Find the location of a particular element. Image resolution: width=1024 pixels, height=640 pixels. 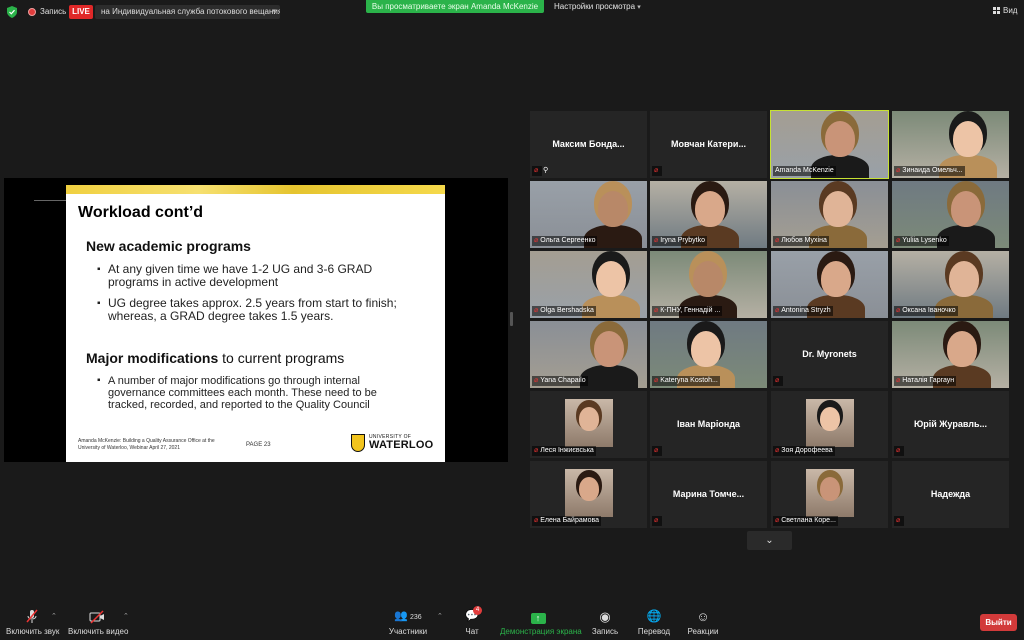

leave-meeting-button: Выйти is located at coordinates (998, 622).